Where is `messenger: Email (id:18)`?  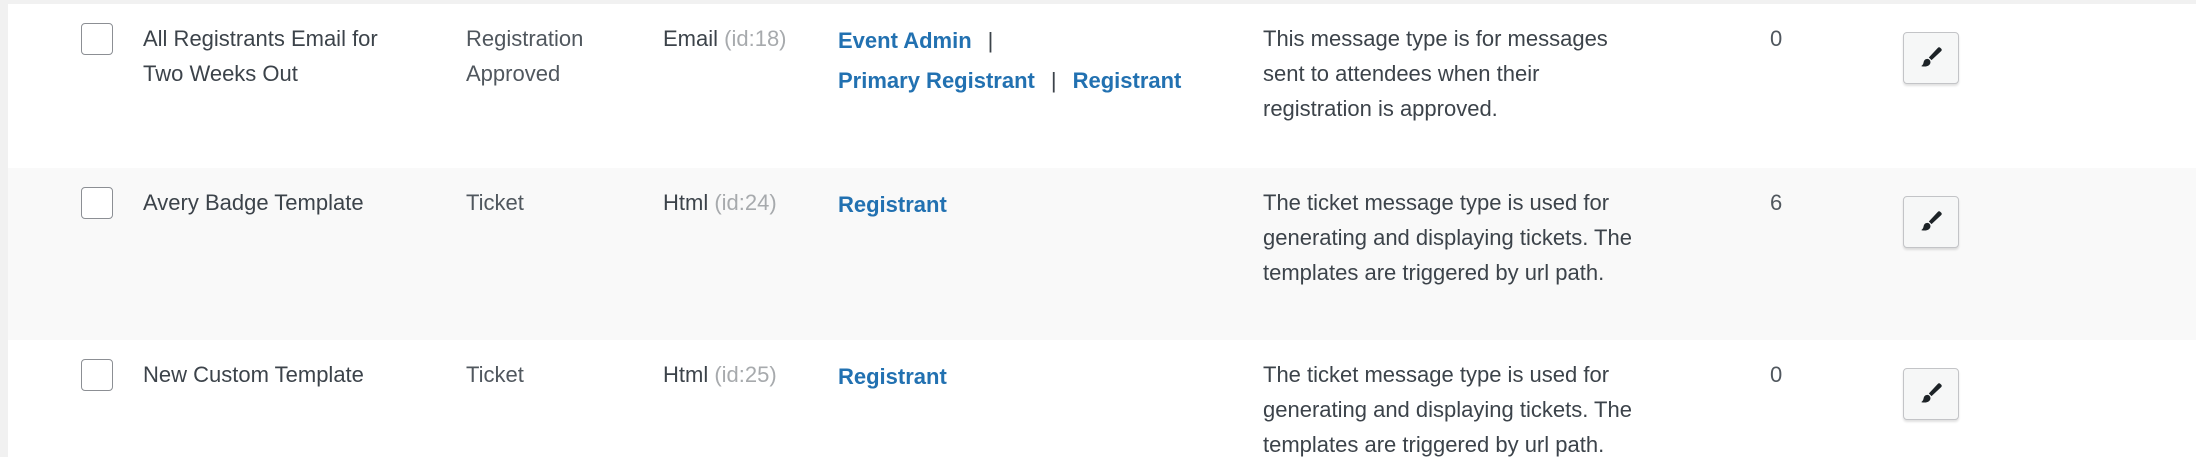
messenger: Email (id:18) is located at coordinates (725, 38).